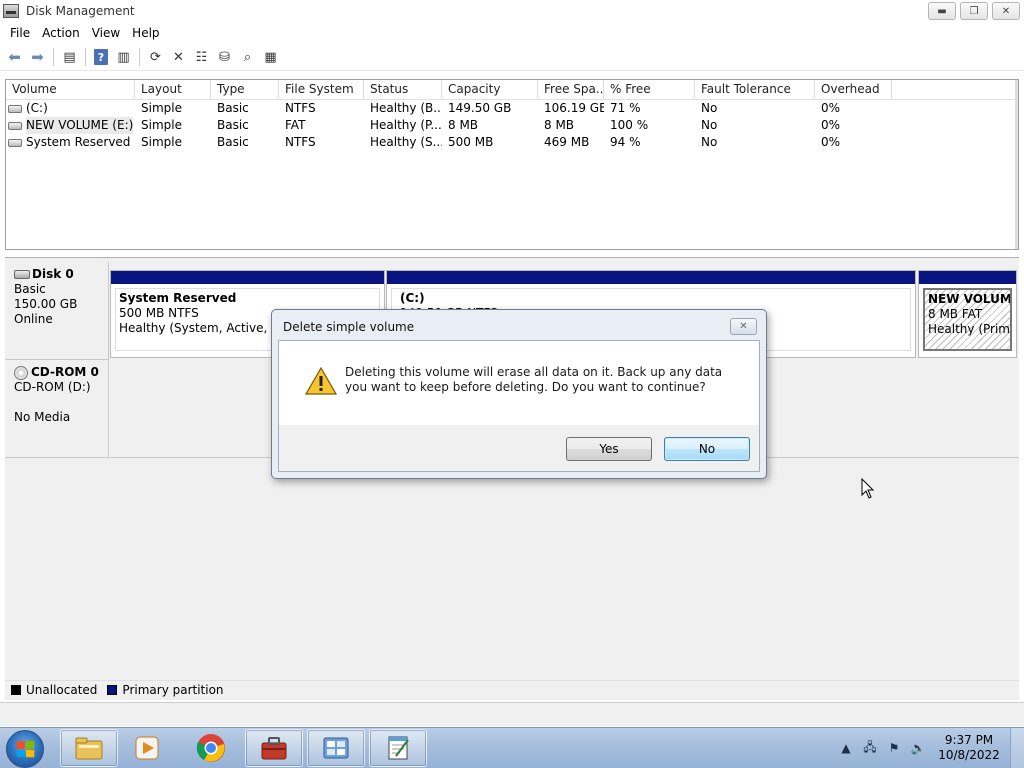 Image resolution: width=1024 pixels, height=768 pixels. Describe the element at coordinates (270, 57) in the screenshot. I see `rescan-disks-icon: ▦` at that location.